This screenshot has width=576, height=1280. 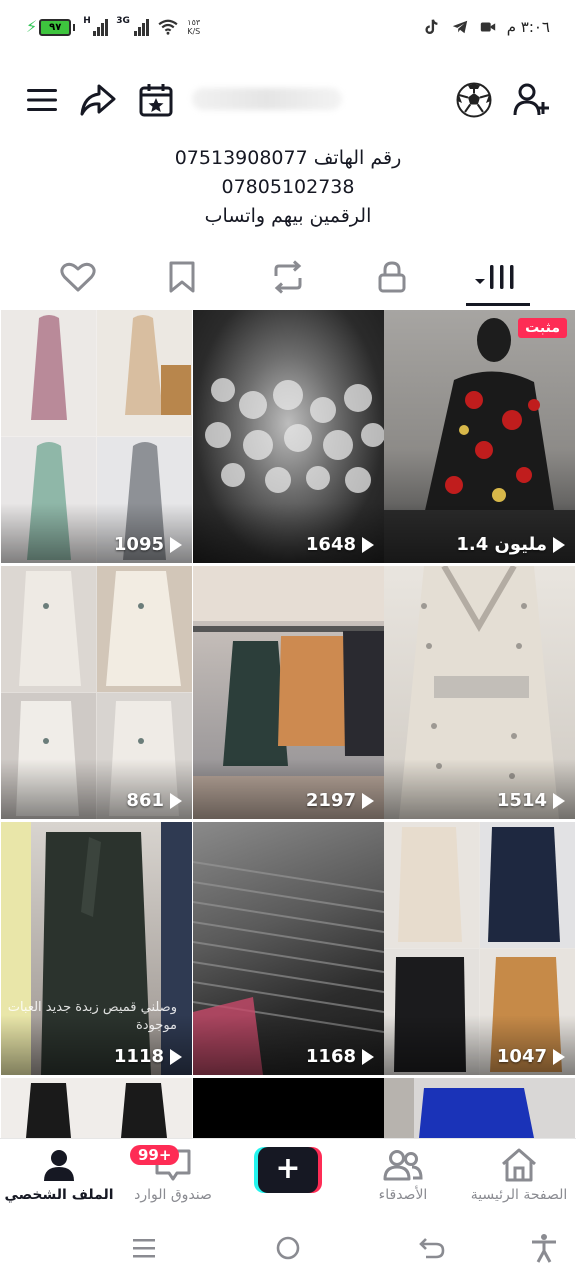 What do you see at coordinates (288, 692) in the screenshot?
I see `video-tile: 2197` at bounding box center [288, 692].